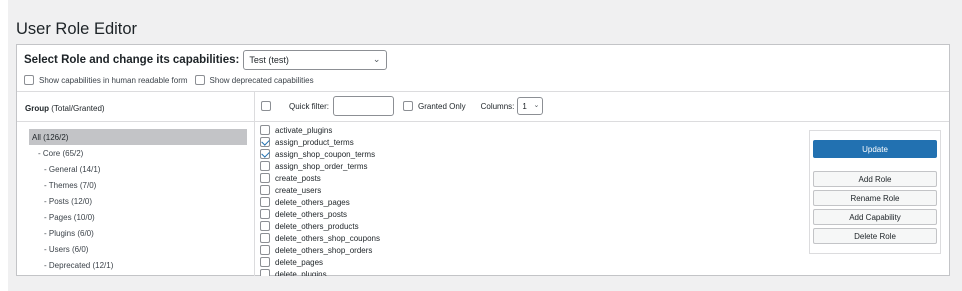 The height and width of the screenshot is (291, 962). I want to click on capability-label: delete_others_products, so click(317, 226).